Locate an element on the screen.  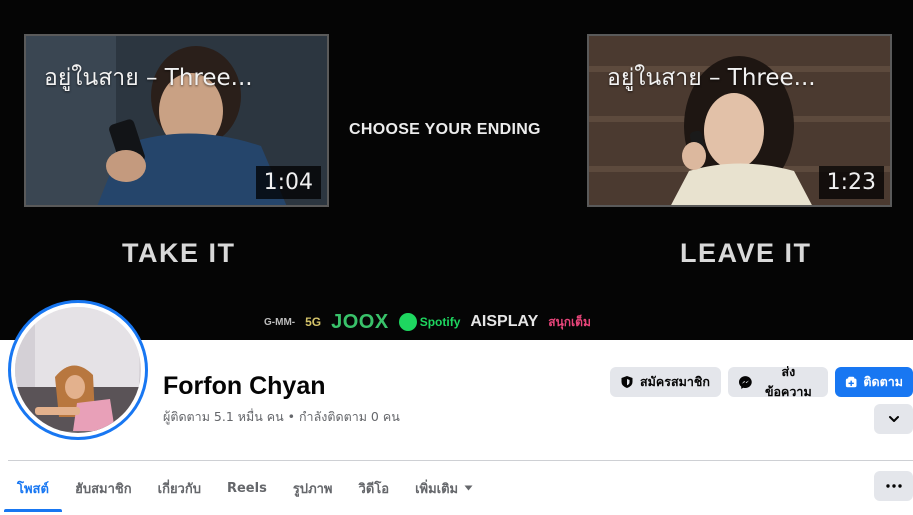
tab-posts: โพสต์ is located at coordinates (33, 489).